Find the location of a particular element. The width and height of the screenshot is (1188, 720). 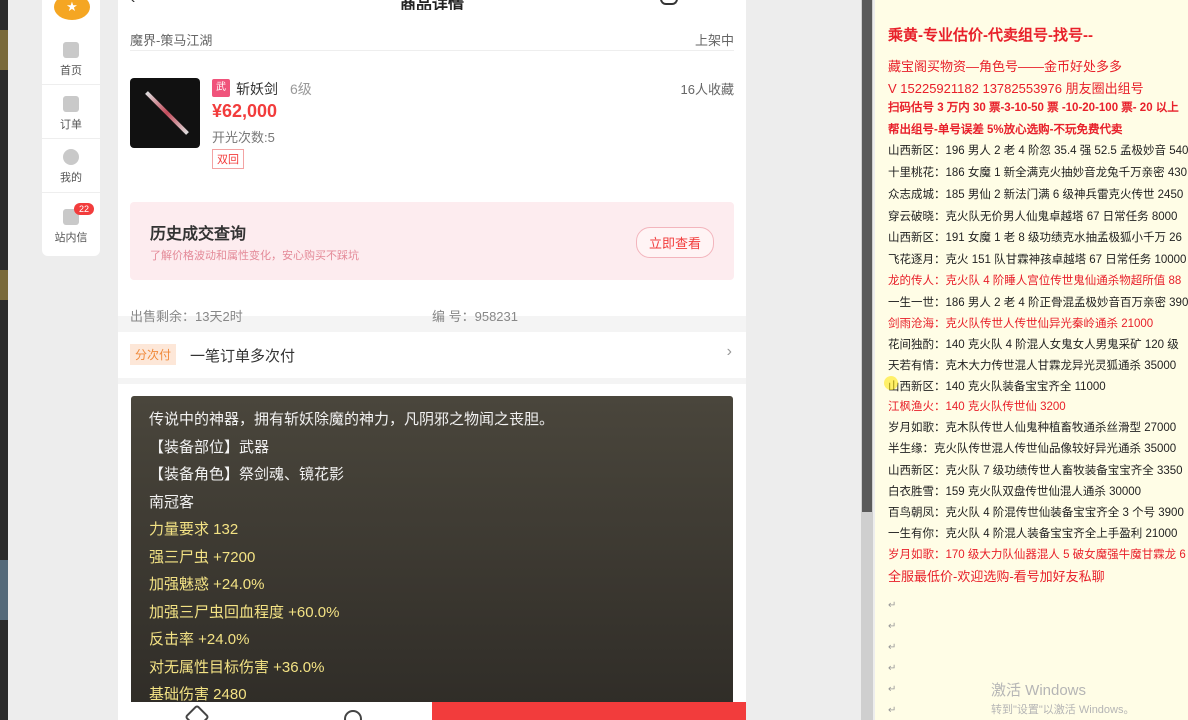

service-icon is located at coordinates (353, 715).